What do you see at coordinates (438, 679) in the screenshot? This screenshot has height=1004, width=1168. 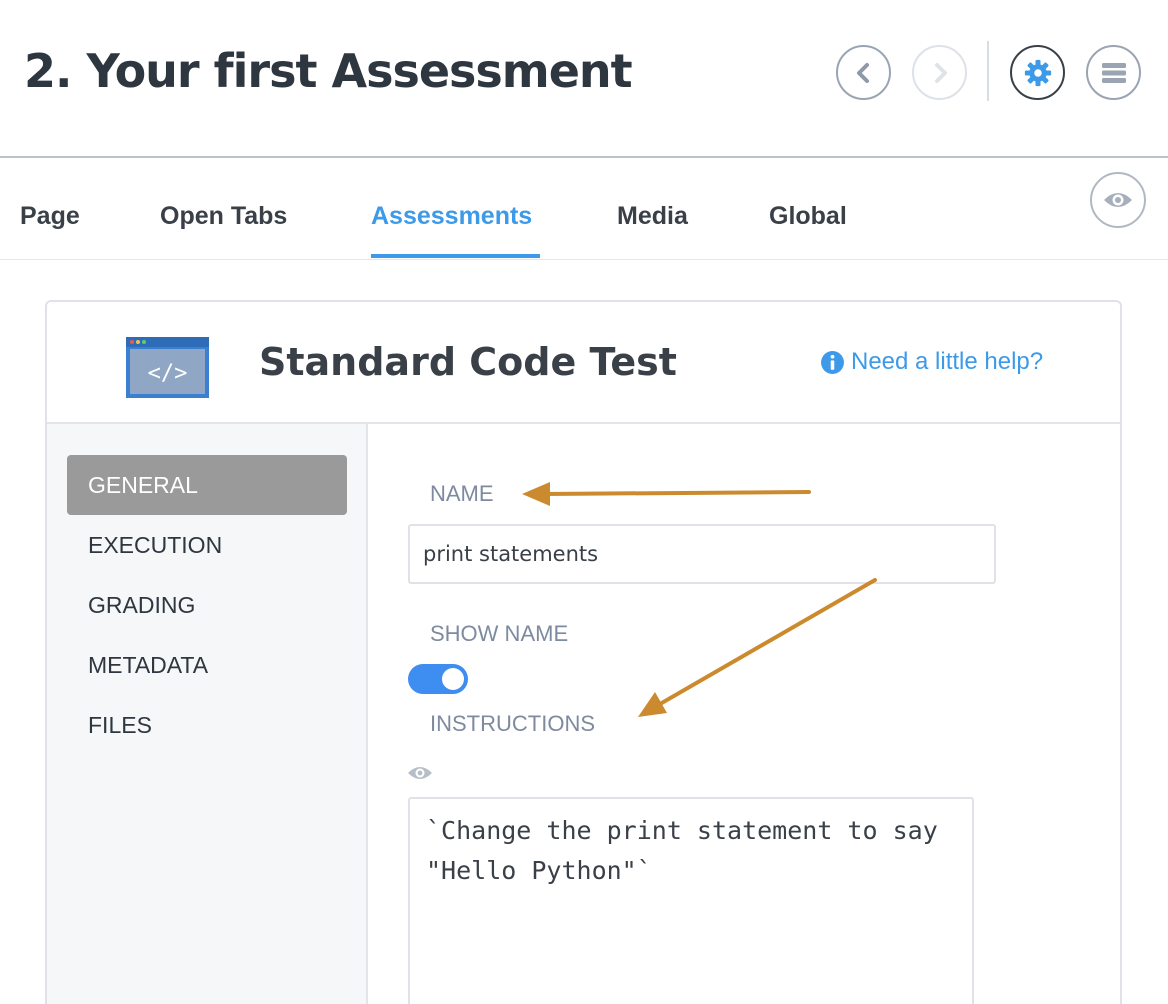 I see `show-name-toggle` at bounding box center [438, 679].